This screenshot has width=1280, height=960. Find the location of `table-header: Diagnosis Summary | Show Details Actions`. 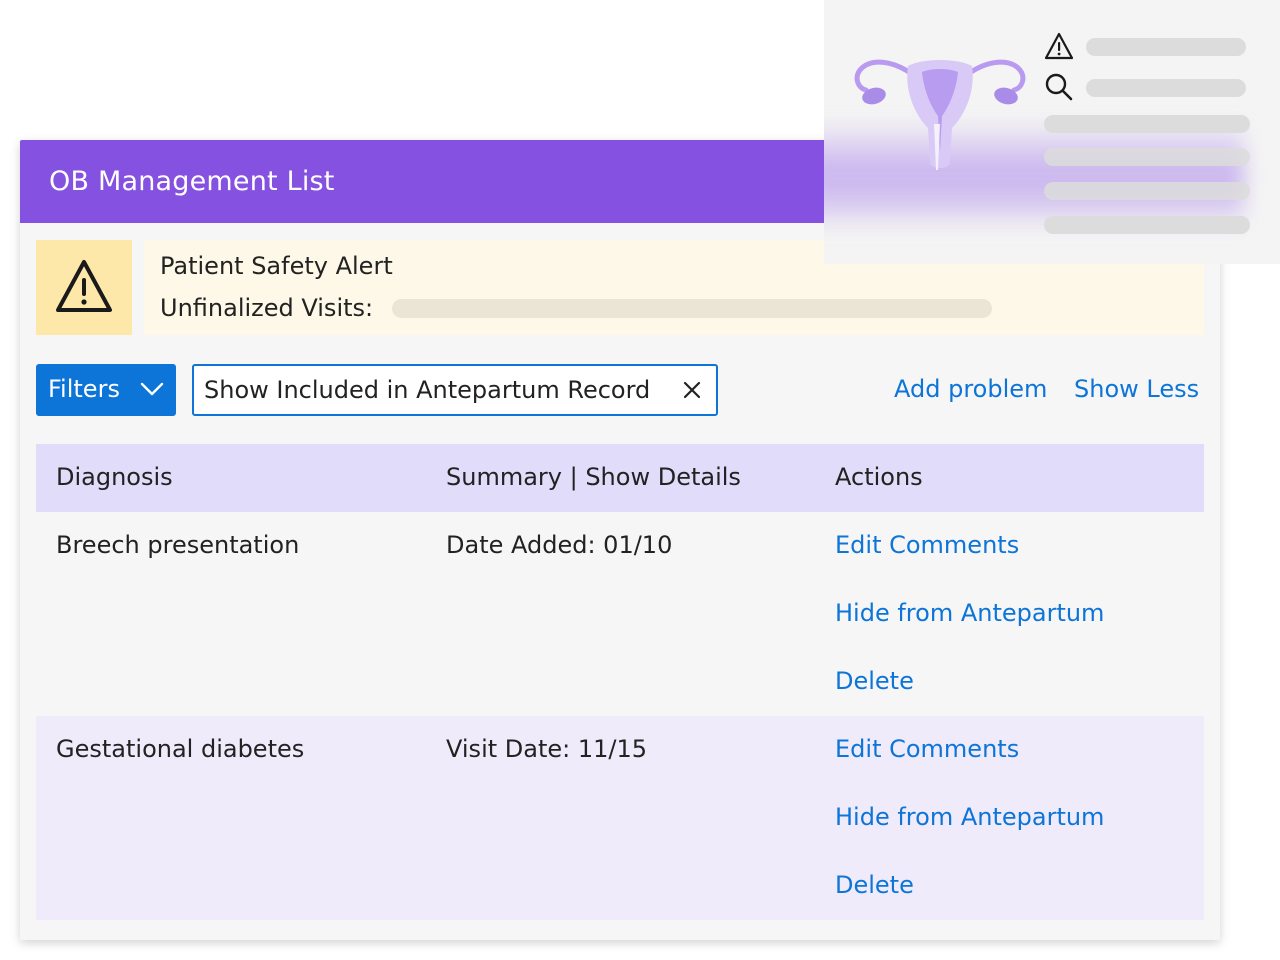

table-header: Diagnosis Summary | Show Details Actions is located at coordinates (620, 478).